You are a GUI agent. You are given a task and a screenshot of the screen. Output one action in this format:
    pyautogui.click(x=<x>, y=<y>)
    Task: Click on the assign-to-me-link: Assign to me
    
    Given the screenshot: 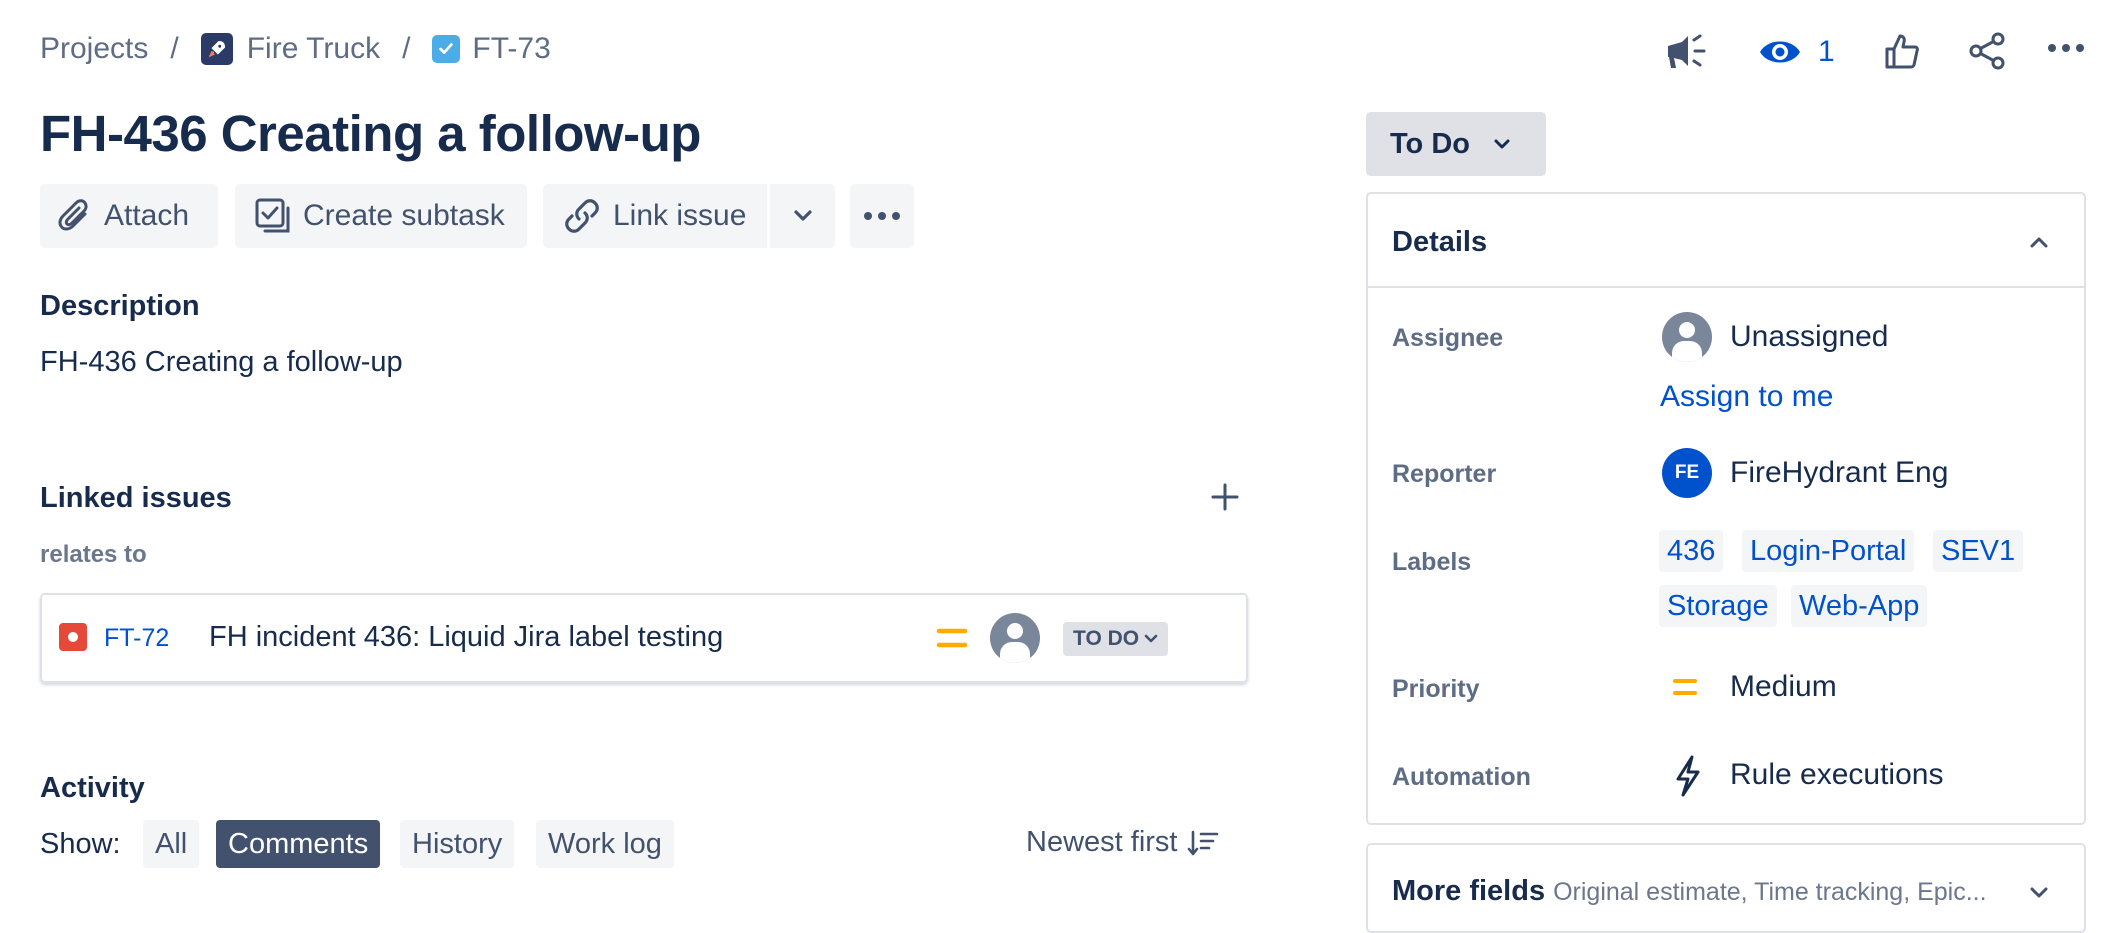 What is the action you would take?
    pyautogui.click(x=1746, y=397)
    